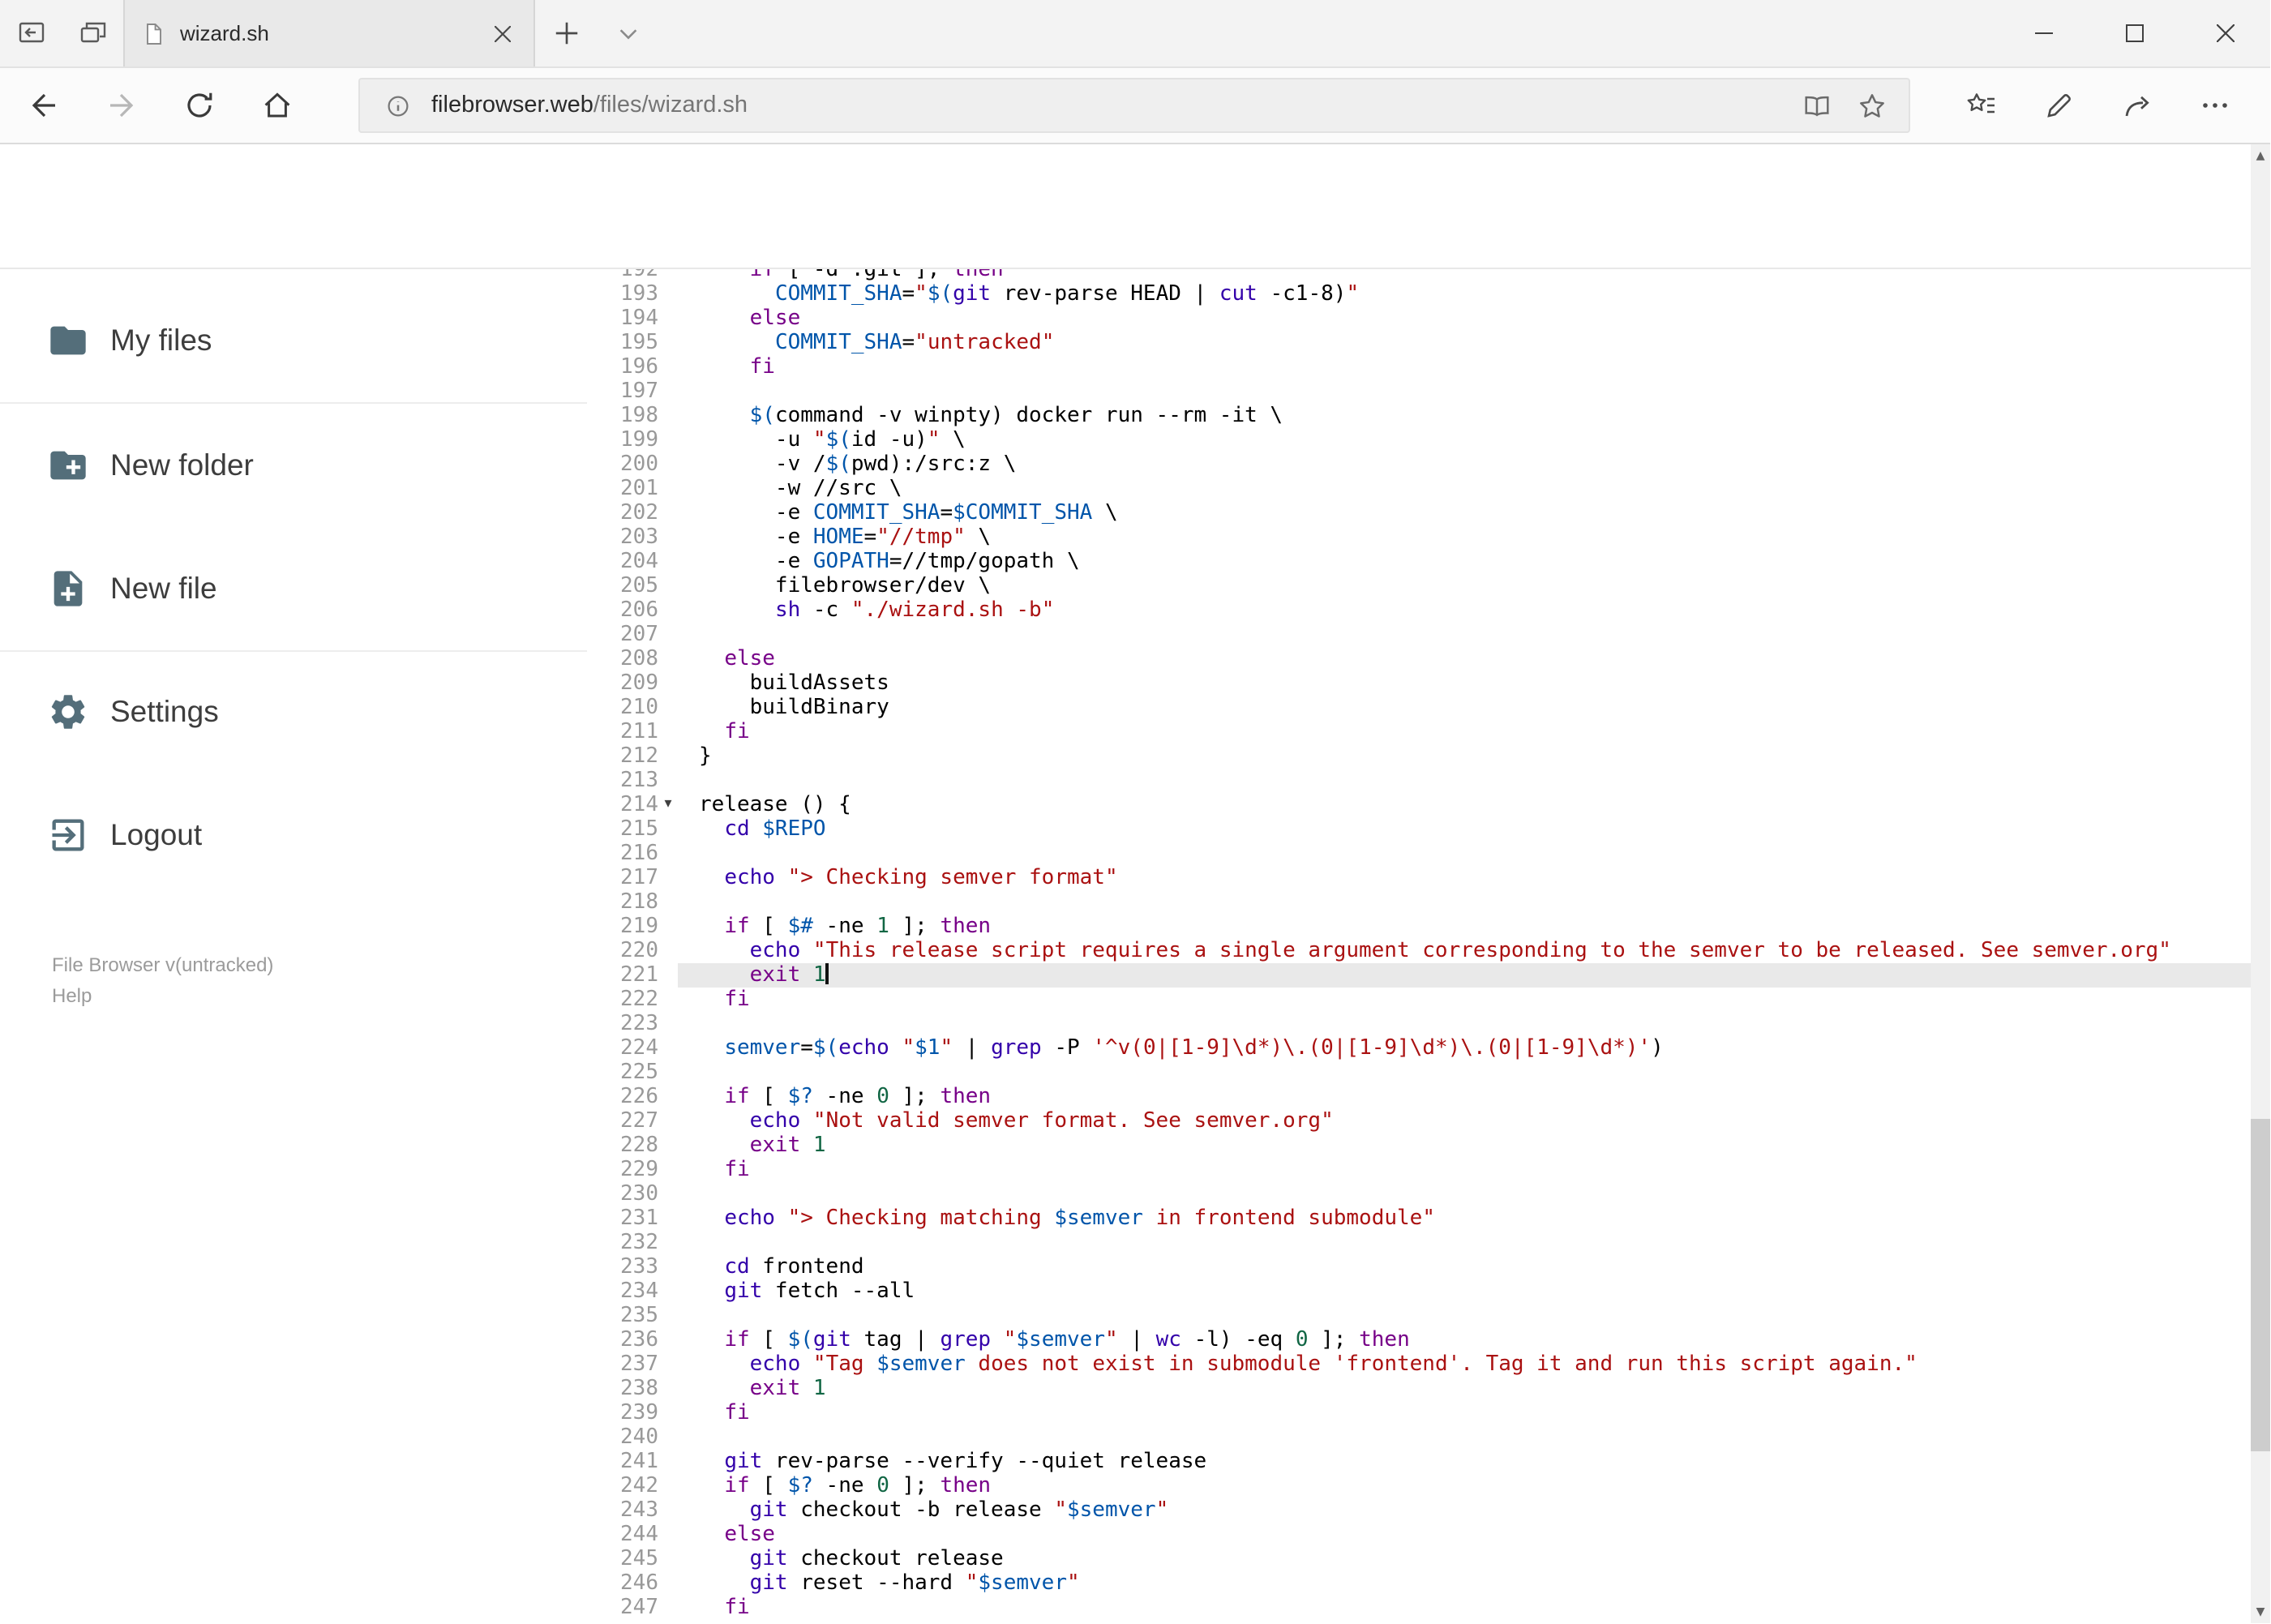 Image resolution: width=2271 pixels, height=1624 pixels. I want to click on code-text: -v /$(pwd):/src:z \, so click(858, 465).